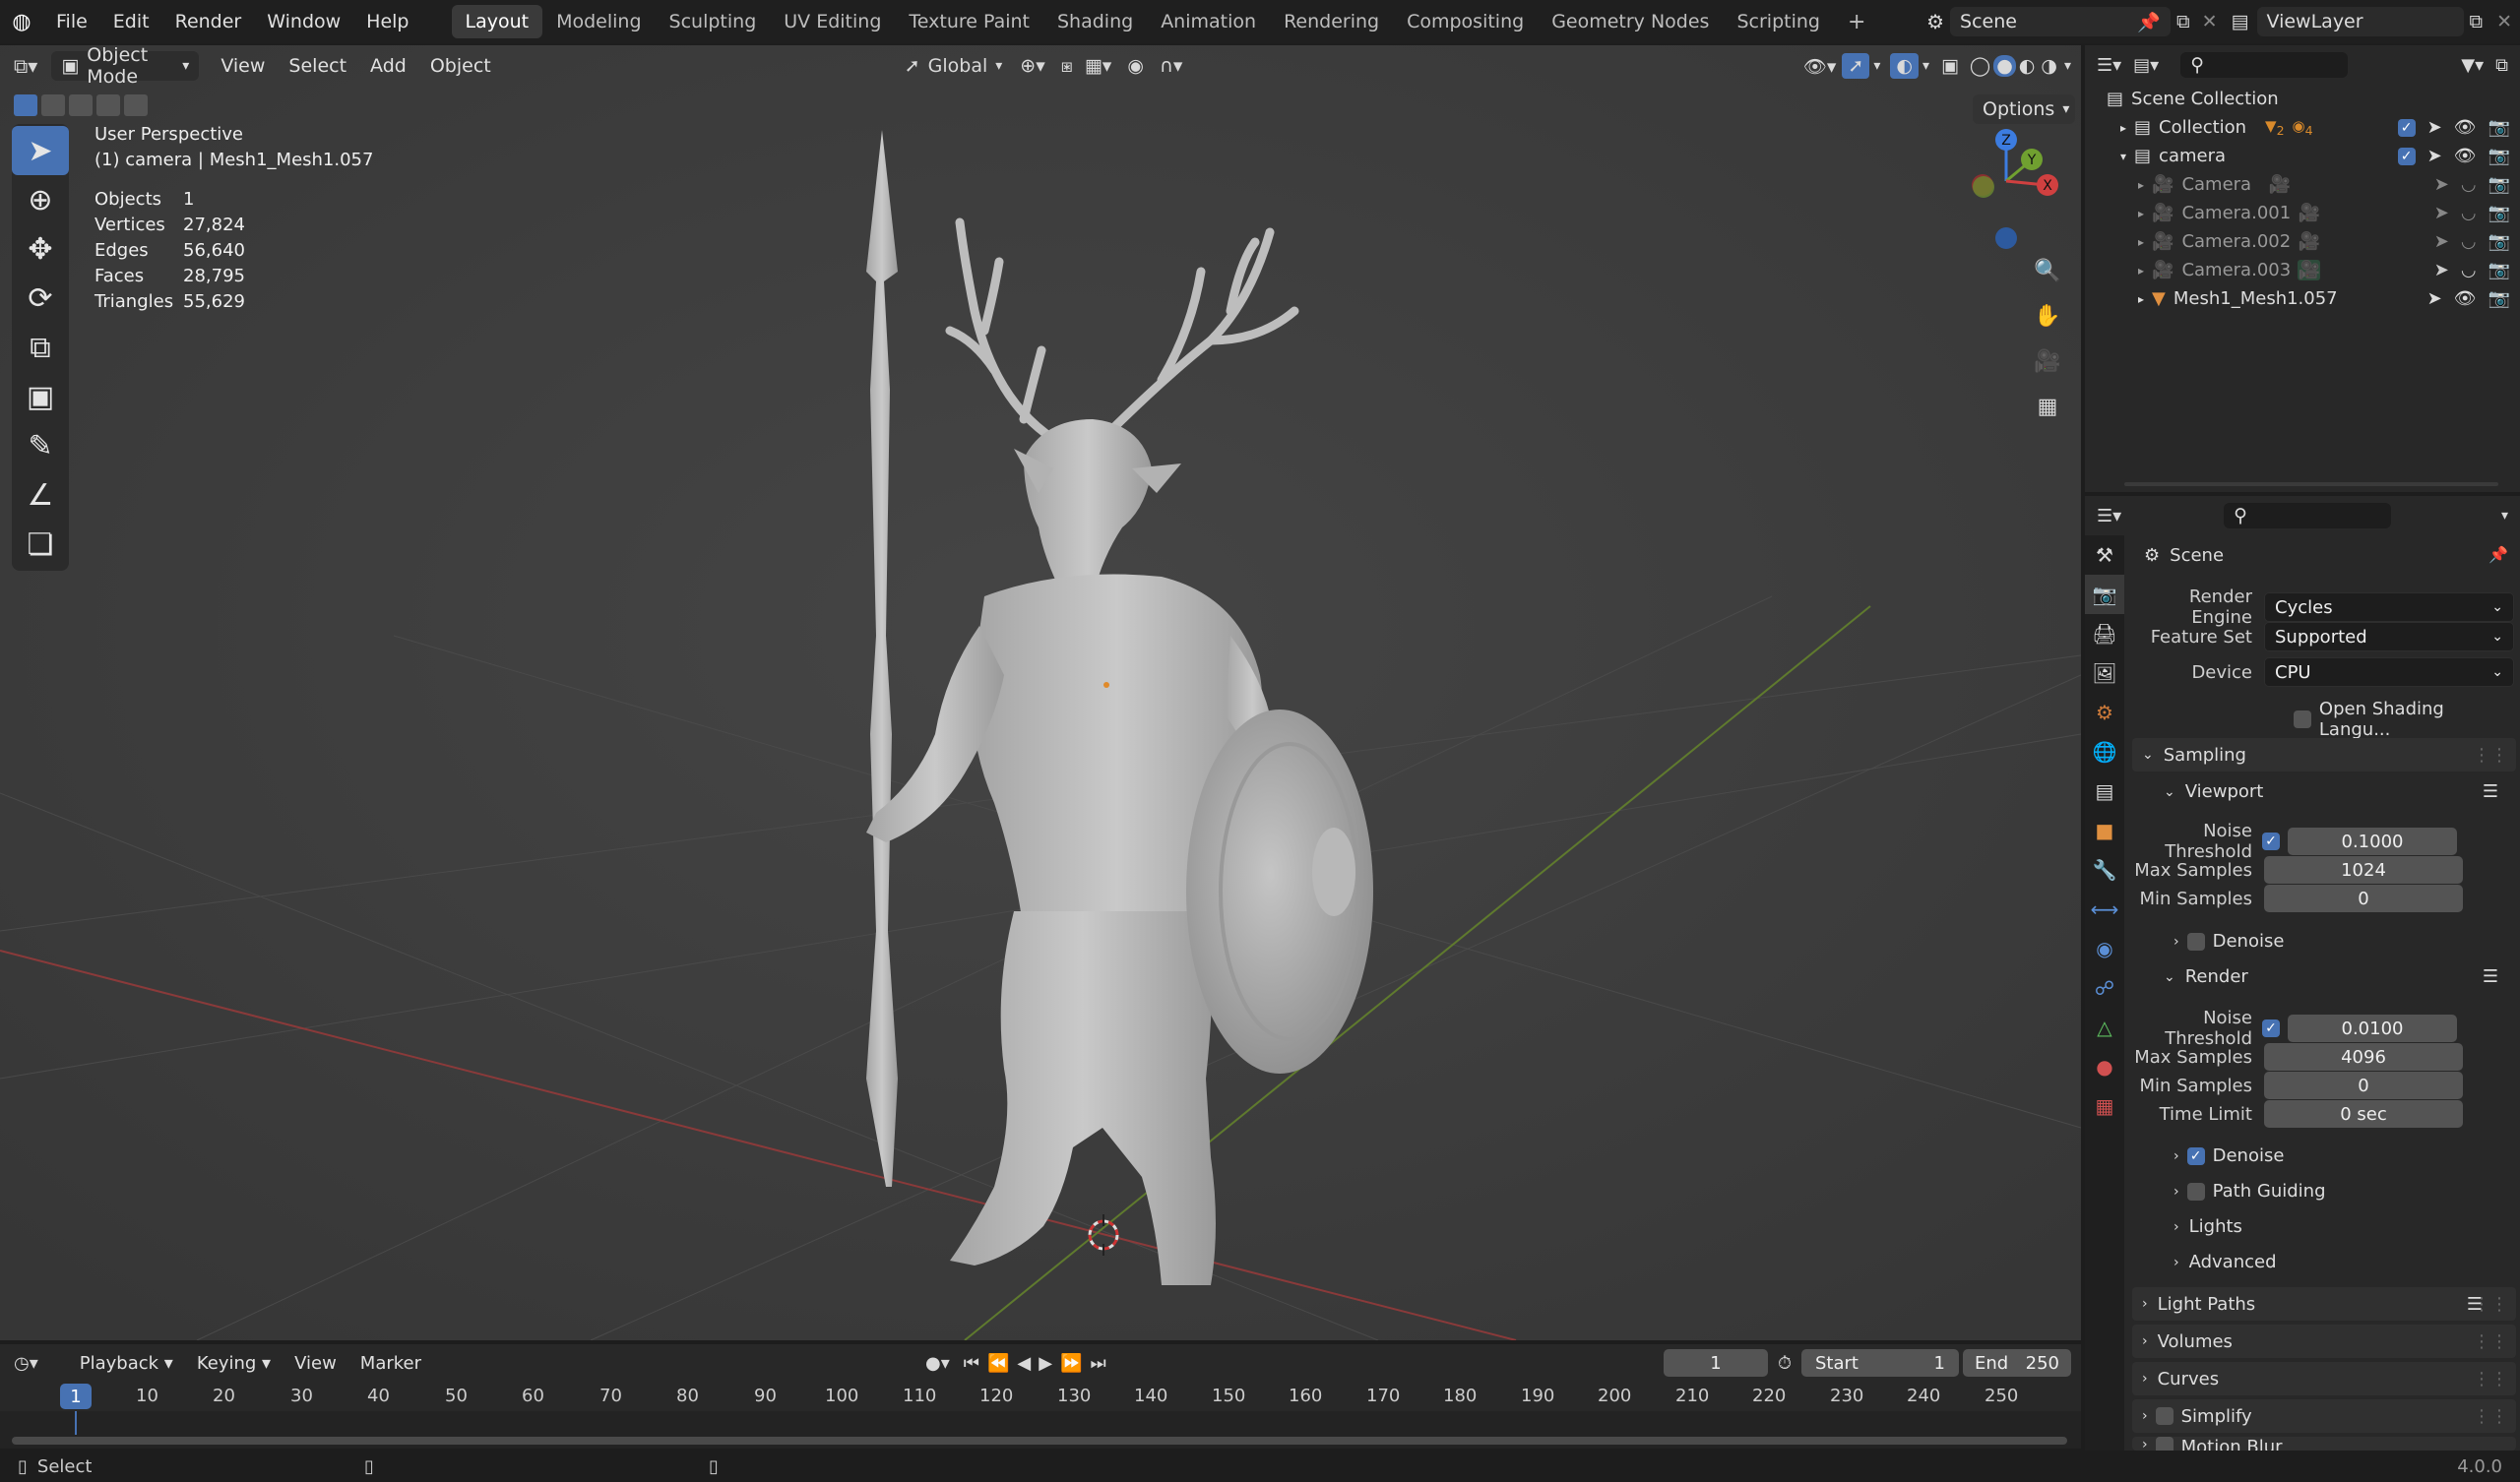 The height and width of the screenshot is (1482, 2520). I want to click on tree-row-object: ▸ 🎥 Camera.001 🎥 ➤ ◡ 📷, so click(2308, 213).